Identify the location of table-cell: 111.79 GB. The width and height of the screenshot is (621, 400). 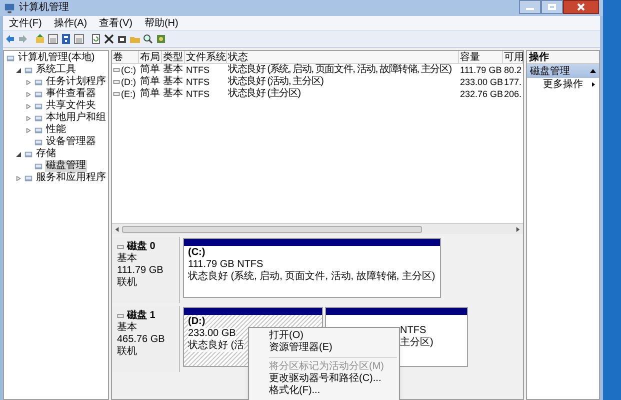
(481, 70).